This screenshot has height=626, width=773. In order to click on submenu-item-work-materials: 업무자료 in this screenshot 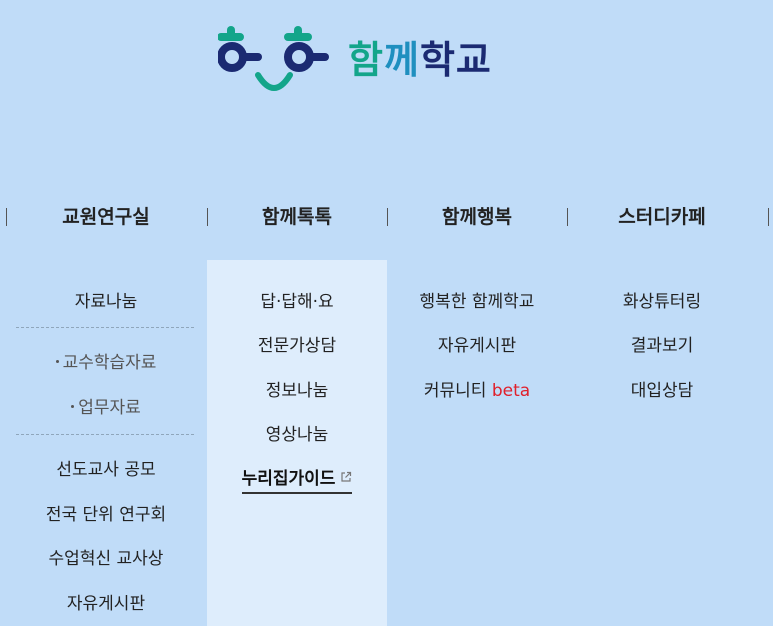, I will do `click(106, 405)`.